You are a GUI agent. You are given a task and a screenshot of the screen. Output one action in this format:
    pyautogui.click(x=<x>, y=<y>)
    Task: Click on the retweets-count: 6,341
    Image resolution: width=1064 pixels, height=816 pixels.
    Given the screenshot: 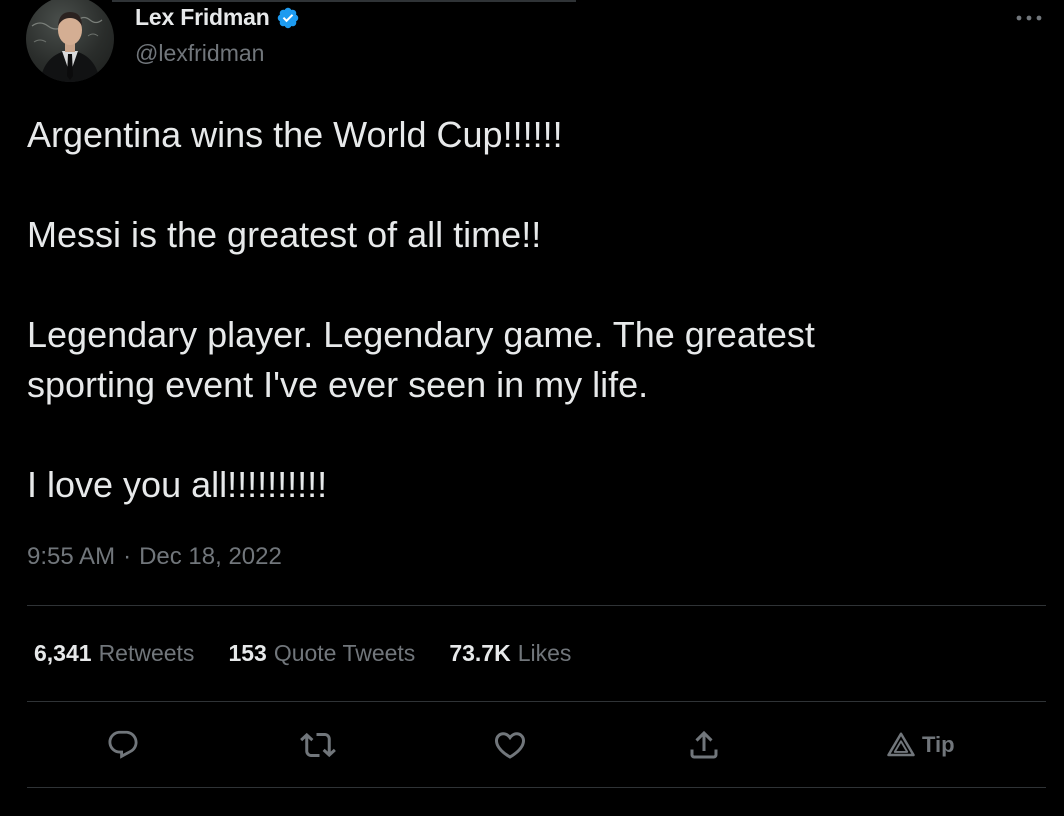 What is the action you would take?
    pyautogui.click(x=63, y=653)
    